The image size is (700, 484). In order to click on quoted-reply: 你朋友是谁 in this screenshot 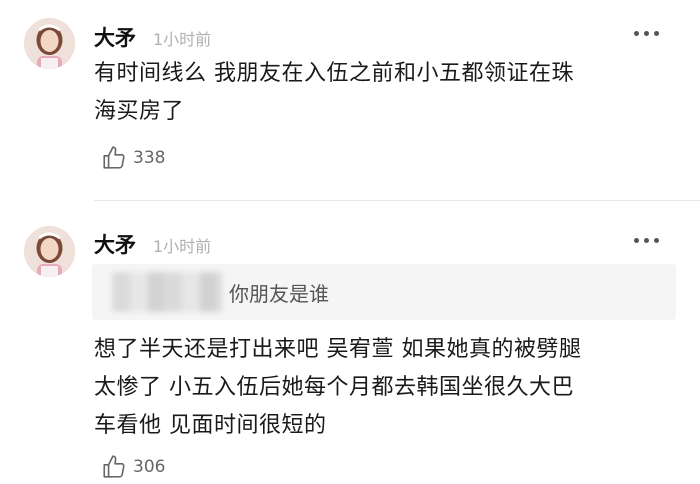, I will do `click(384, 292)`.